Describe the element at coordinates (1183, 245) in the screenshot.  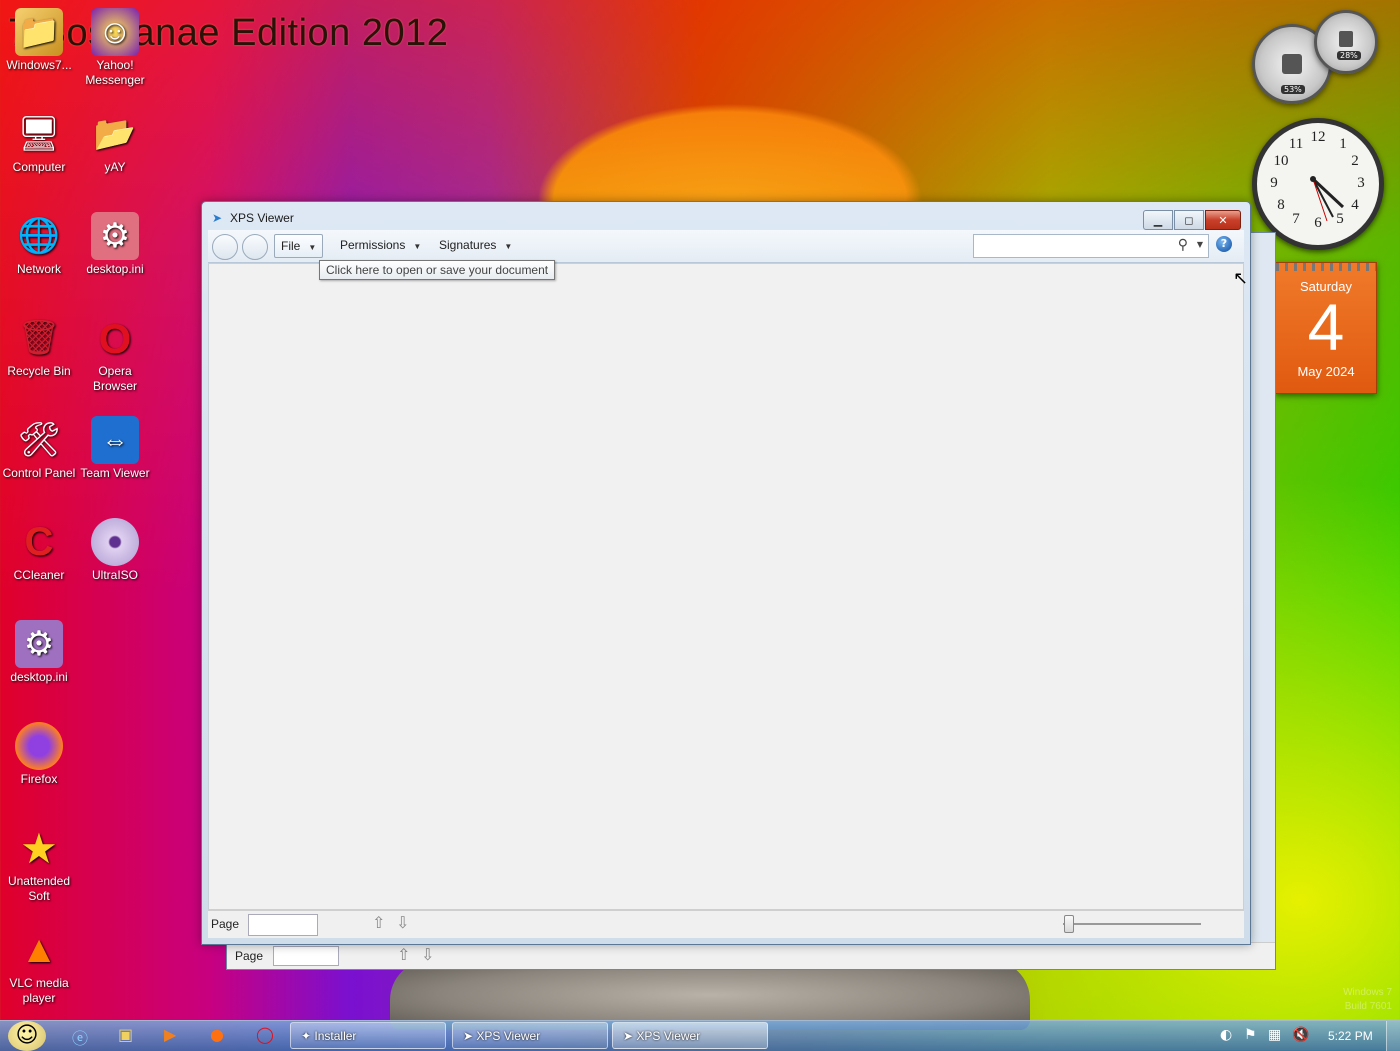
I see `search-icon: ⚲` at that location.